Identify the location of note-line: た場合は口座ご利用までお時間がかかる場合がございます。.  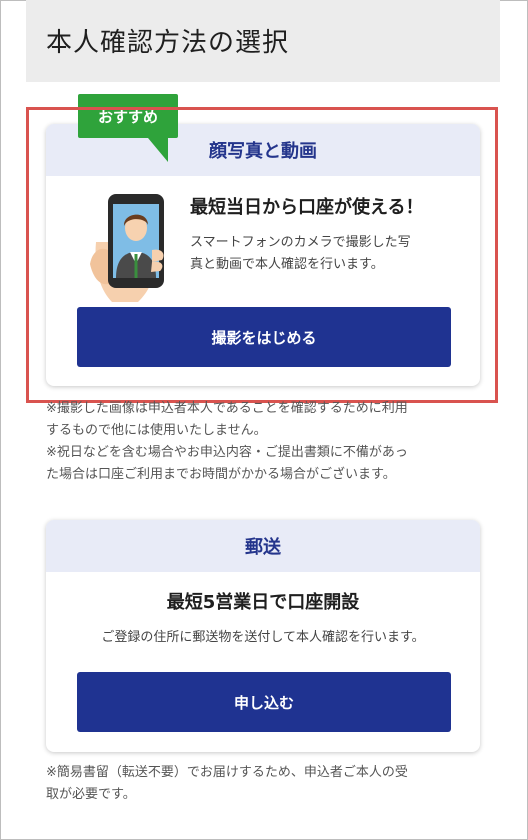
(221, 474).